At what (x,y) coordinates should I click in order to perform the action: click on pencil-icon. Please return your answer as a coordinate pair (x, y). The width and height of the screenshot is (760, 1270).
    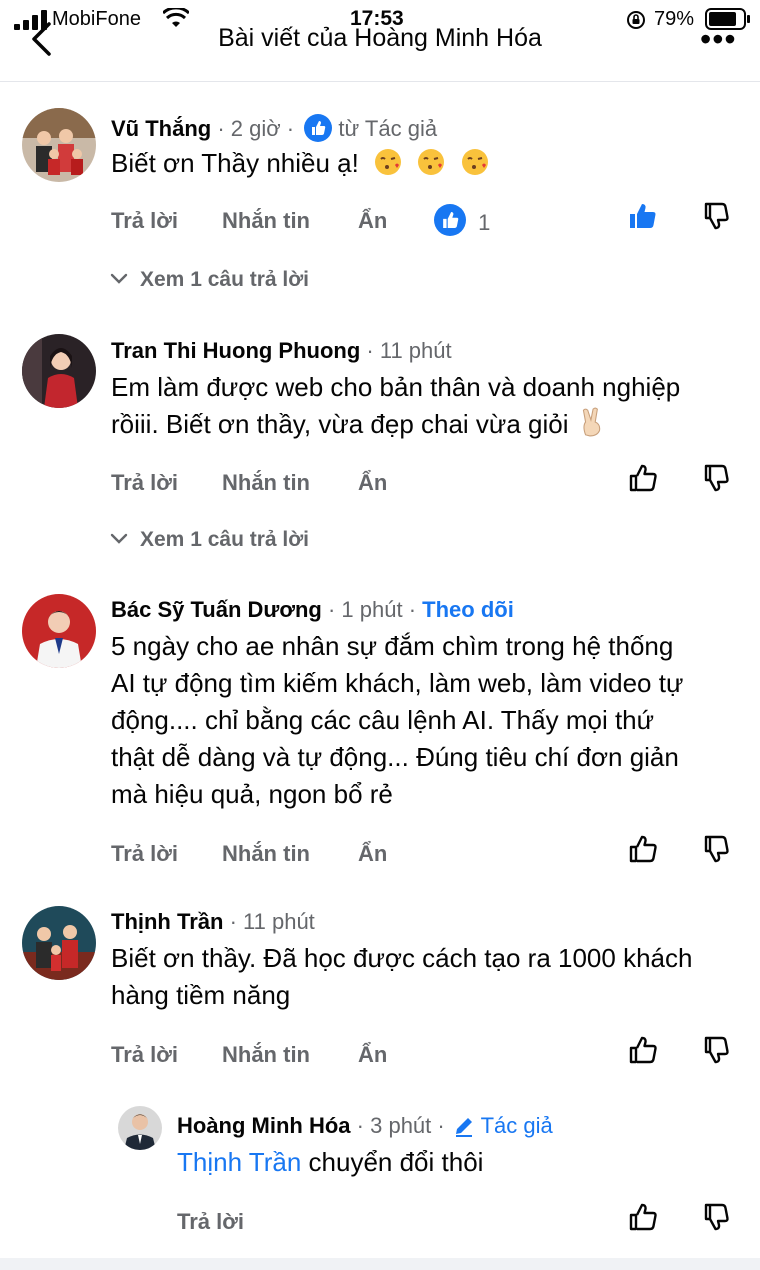
    Looking at the image, I should click on (463, 1127).